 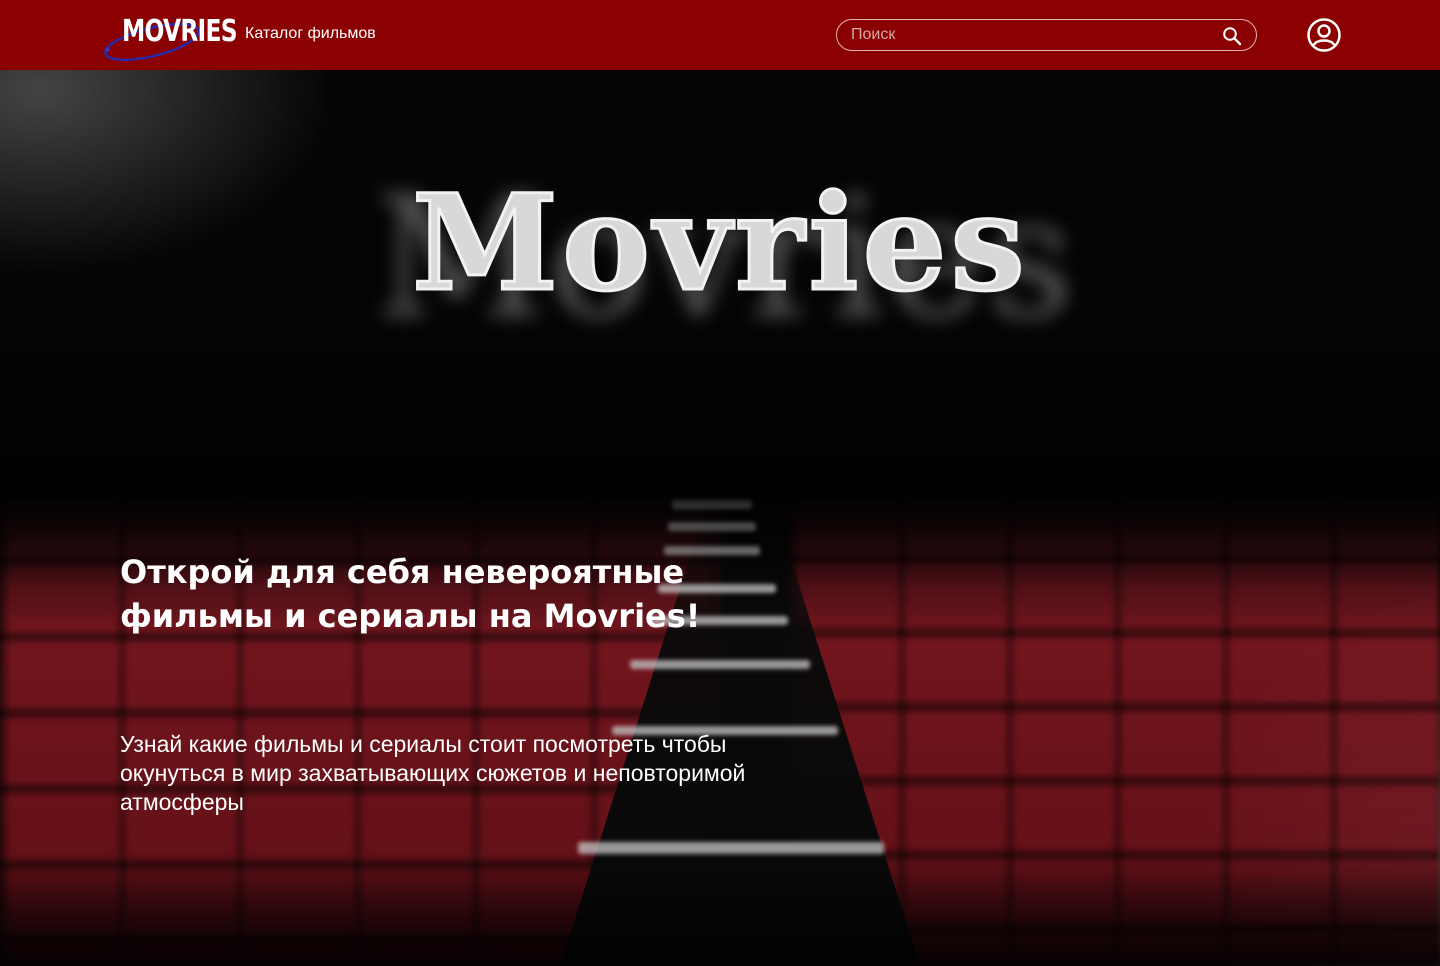 I want to click on search-input, so click(x=1036, y=35).